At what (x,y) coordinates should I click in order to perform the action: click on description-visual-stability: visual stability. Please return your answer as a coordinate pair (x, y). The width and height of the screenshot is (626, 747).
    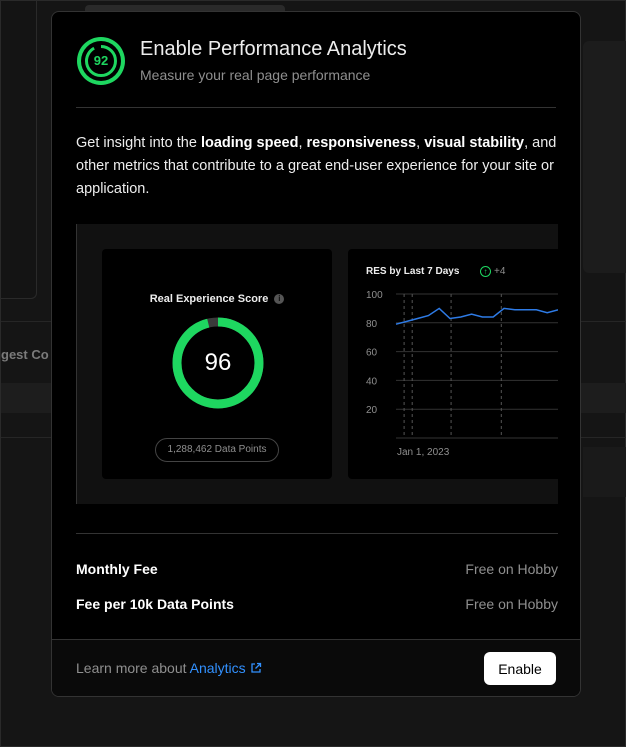
    Looking at the image, I should click on (474, 143).